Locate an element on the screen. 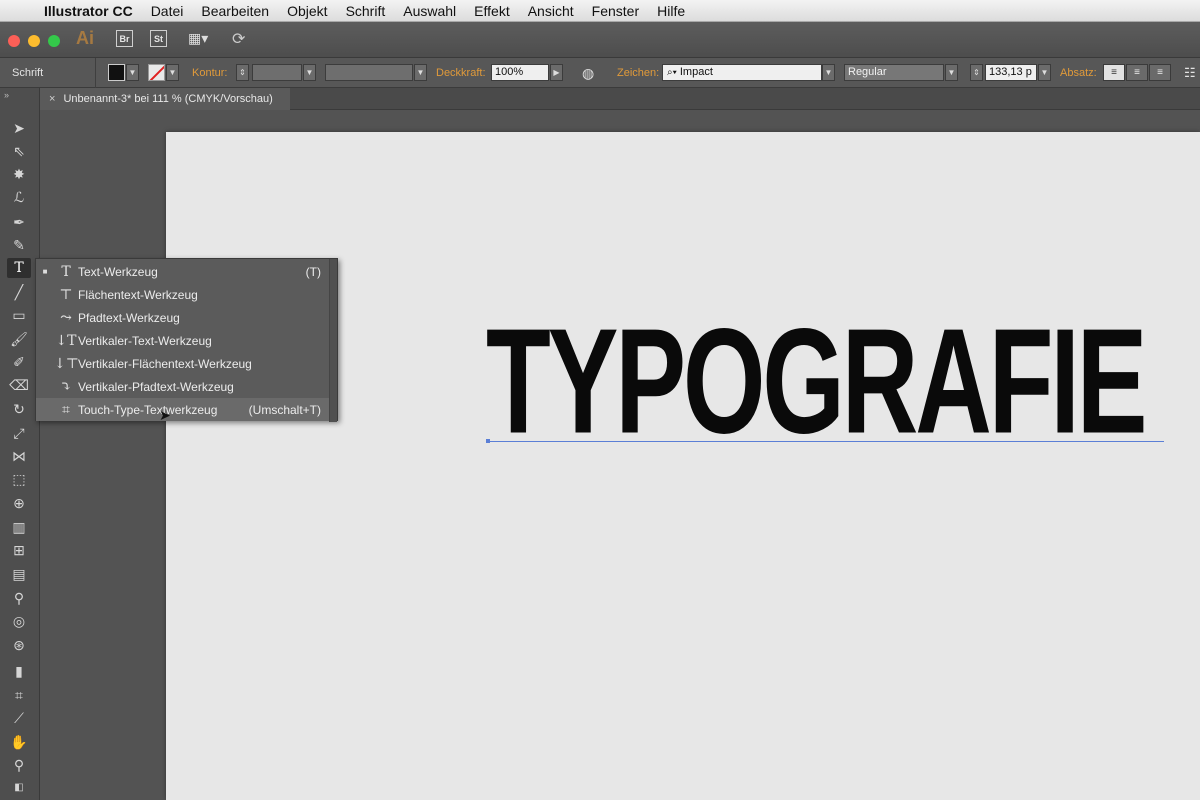 This screenshot has height=800, width=1200. scale-tool-icon: ⤢ is located at coordinates (19, 433).